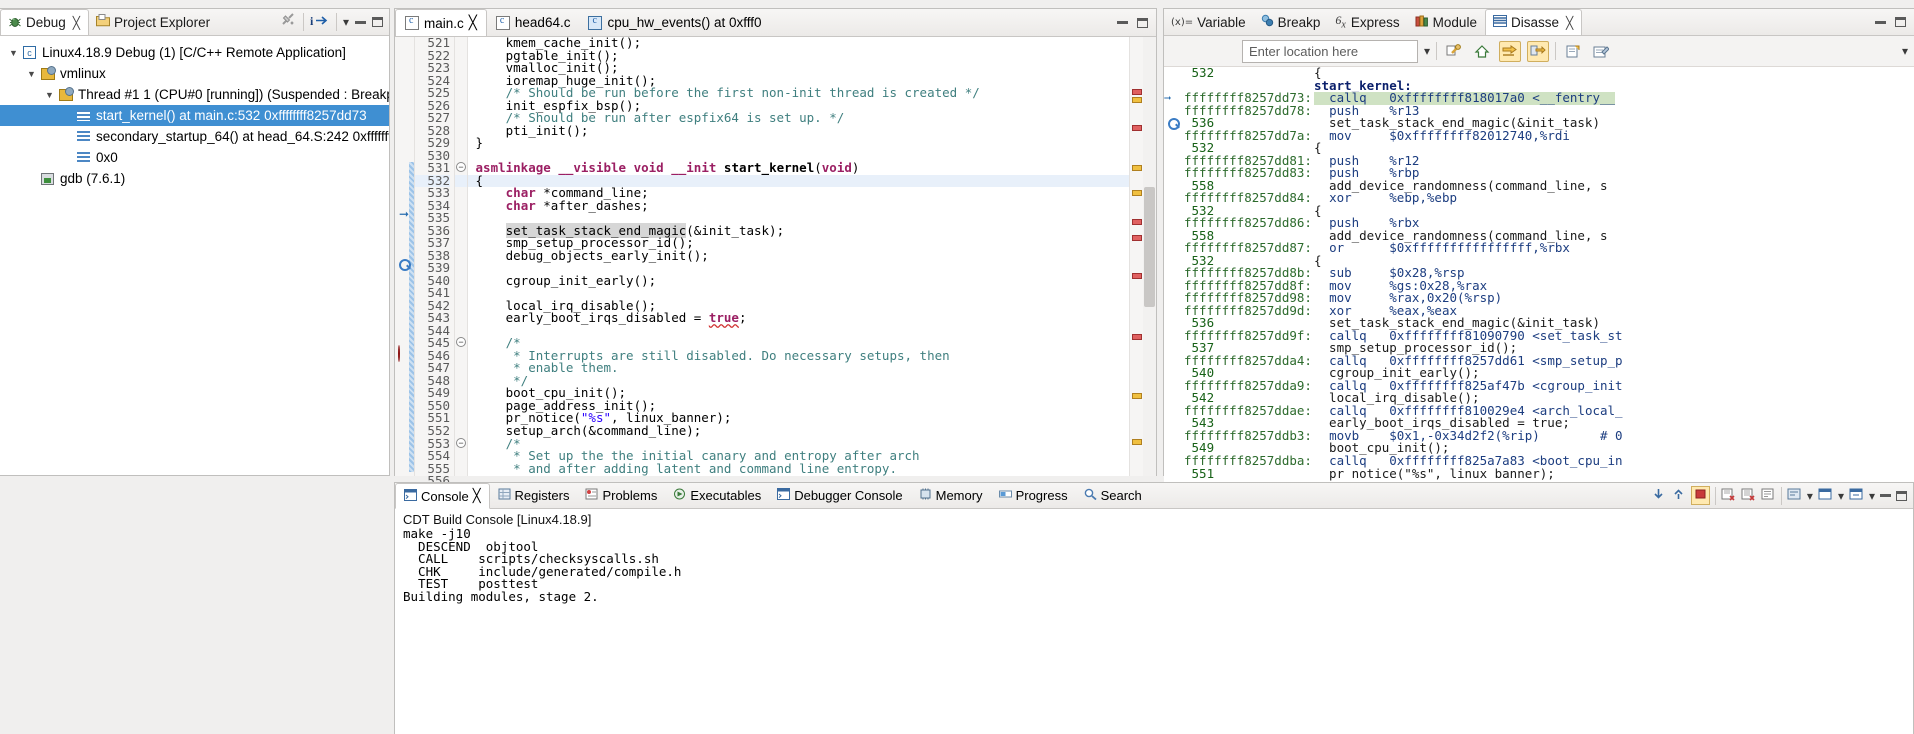  I want to click on tab-breakpoints: Breakp, so click(1291, 22).